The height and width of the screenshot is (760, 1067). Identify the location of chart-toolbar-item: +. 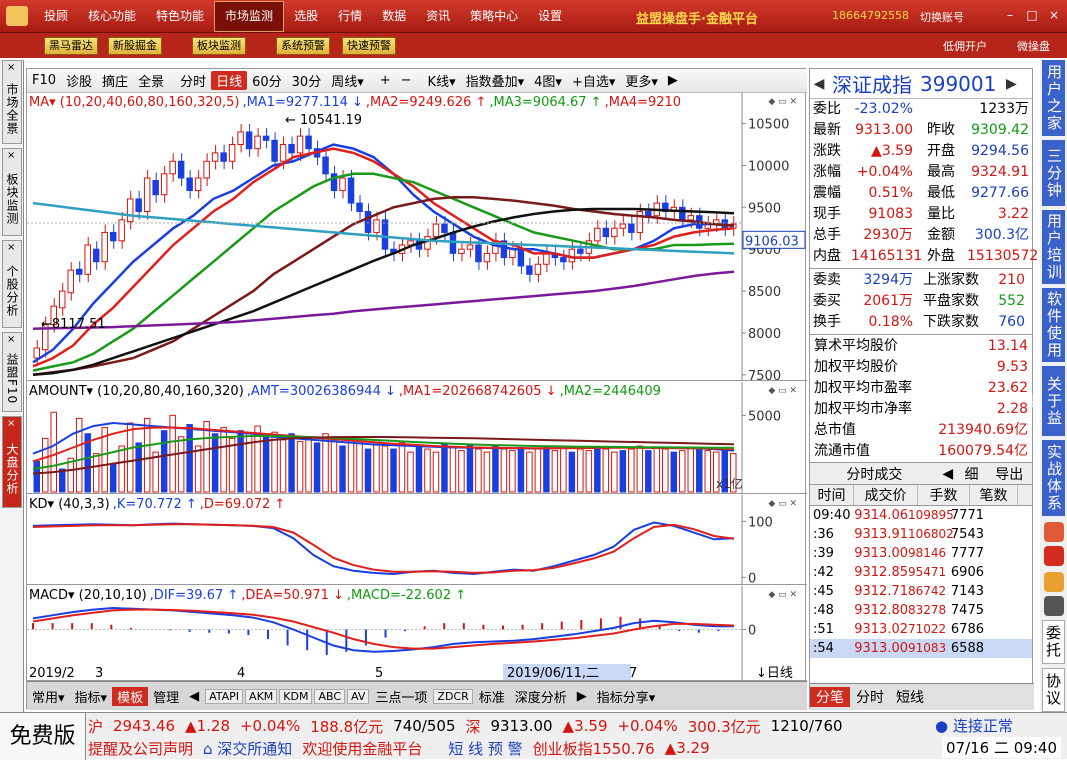
(385, 80).